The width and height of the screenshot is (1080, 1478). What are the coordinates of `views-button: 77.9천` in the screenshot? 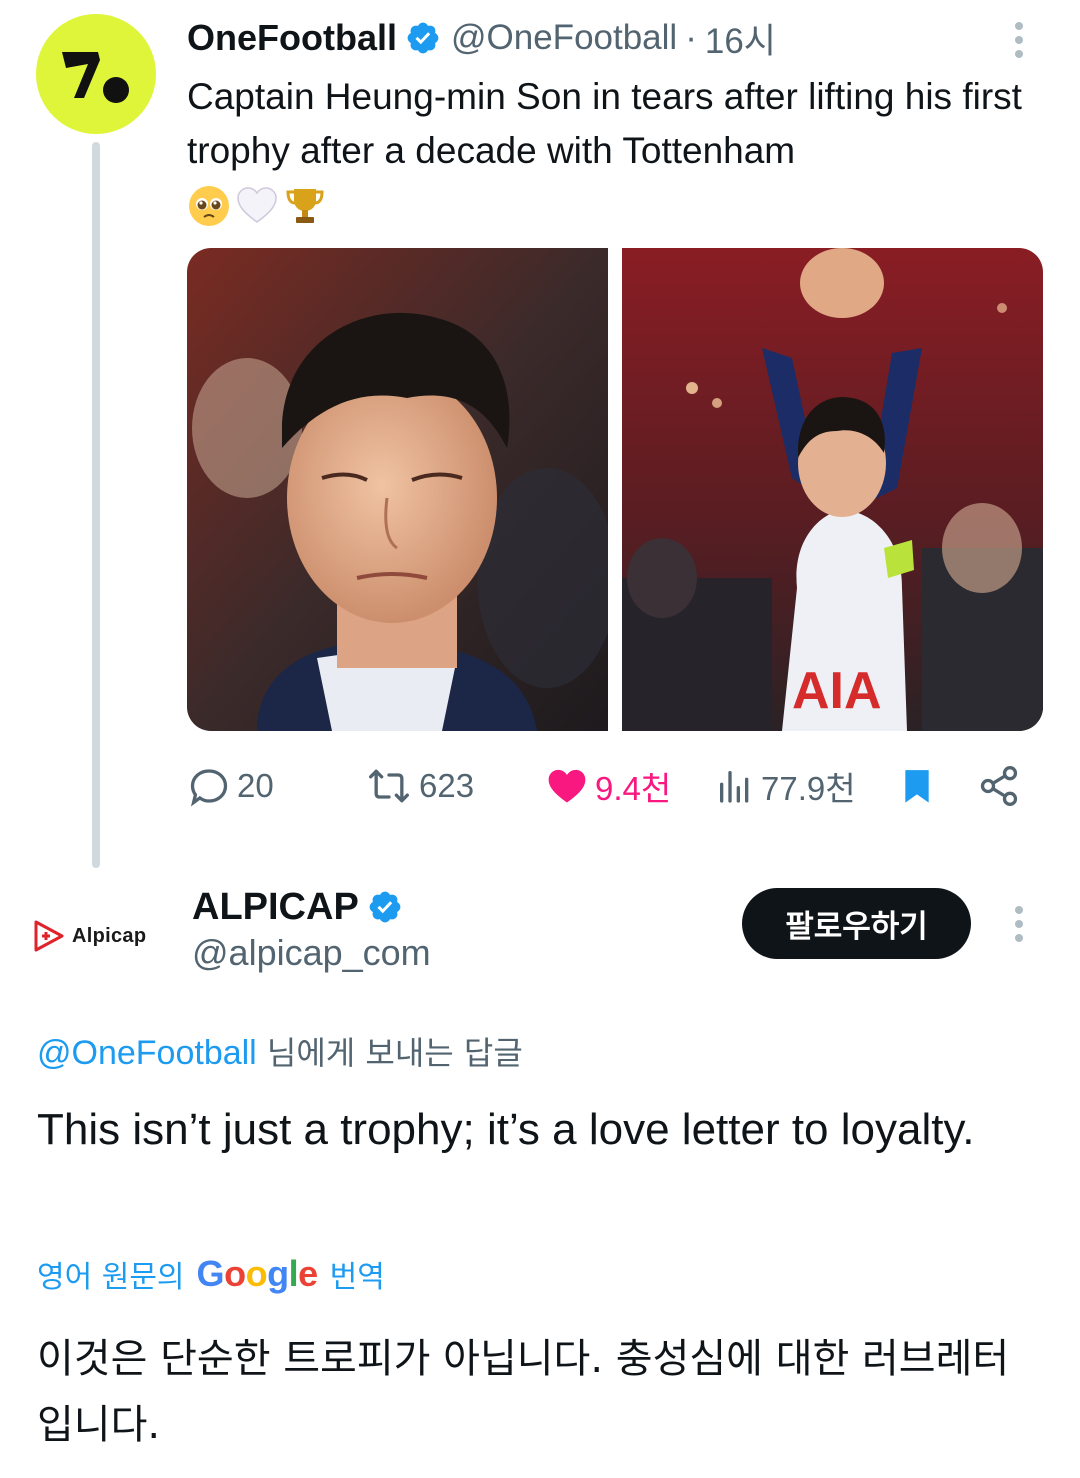 It's located at (785, 786).